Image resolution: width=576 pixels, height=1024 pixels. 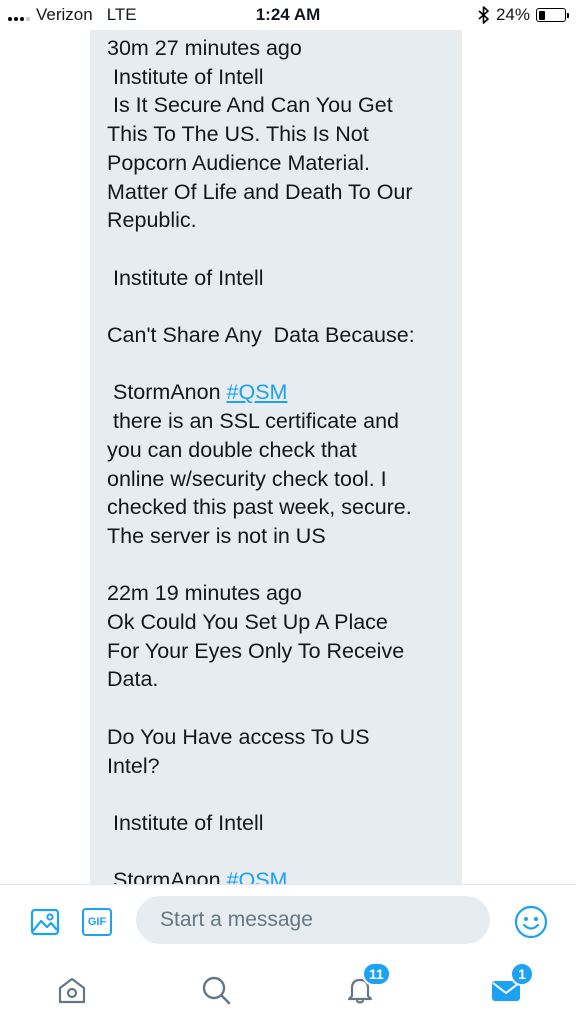 I want to click on message-line: Popcorn Audience Material., so click(x=238, y=162).